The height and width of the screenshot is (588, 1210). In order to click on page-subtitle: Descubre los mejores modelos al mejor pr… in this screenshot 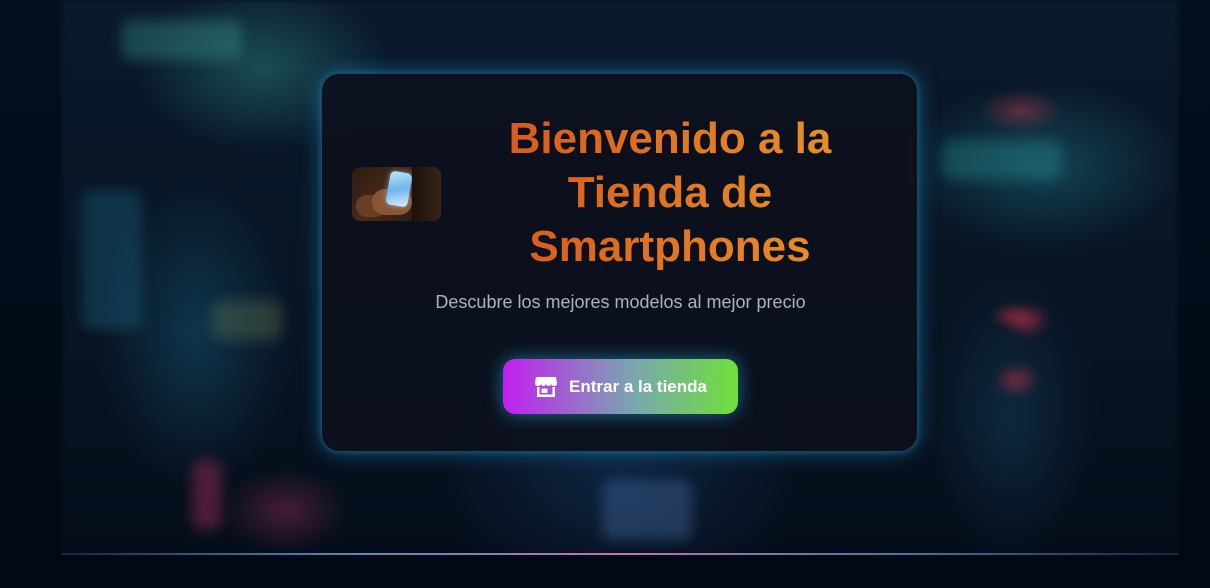, I will do `click(620, 302)`.